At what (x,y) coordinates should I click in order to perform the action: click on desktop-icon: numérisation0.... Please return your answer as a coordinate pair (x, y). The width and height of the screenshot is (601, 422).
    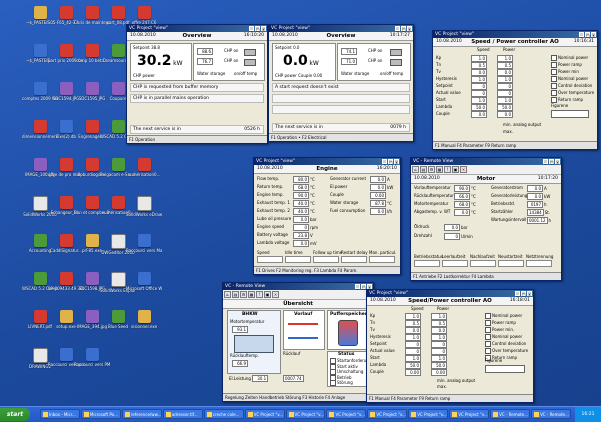
    Looking at the image, I should click on (144, 171).